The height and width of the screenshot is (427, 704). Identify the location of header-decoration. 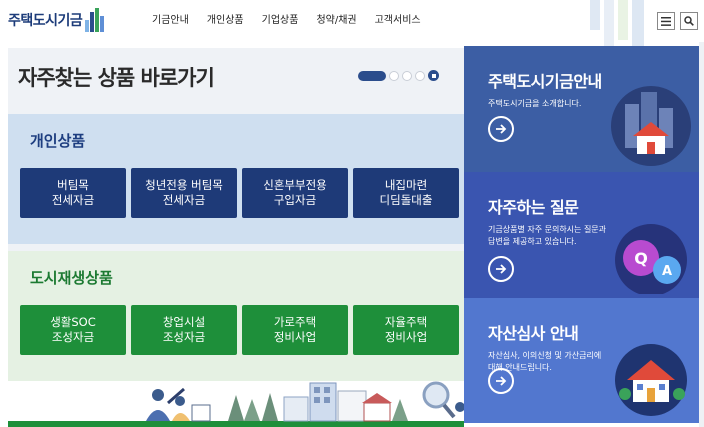
(620, 24).